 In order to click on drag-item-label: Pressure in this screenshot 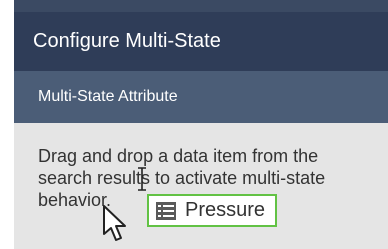, I will do `click(225, 210)`.